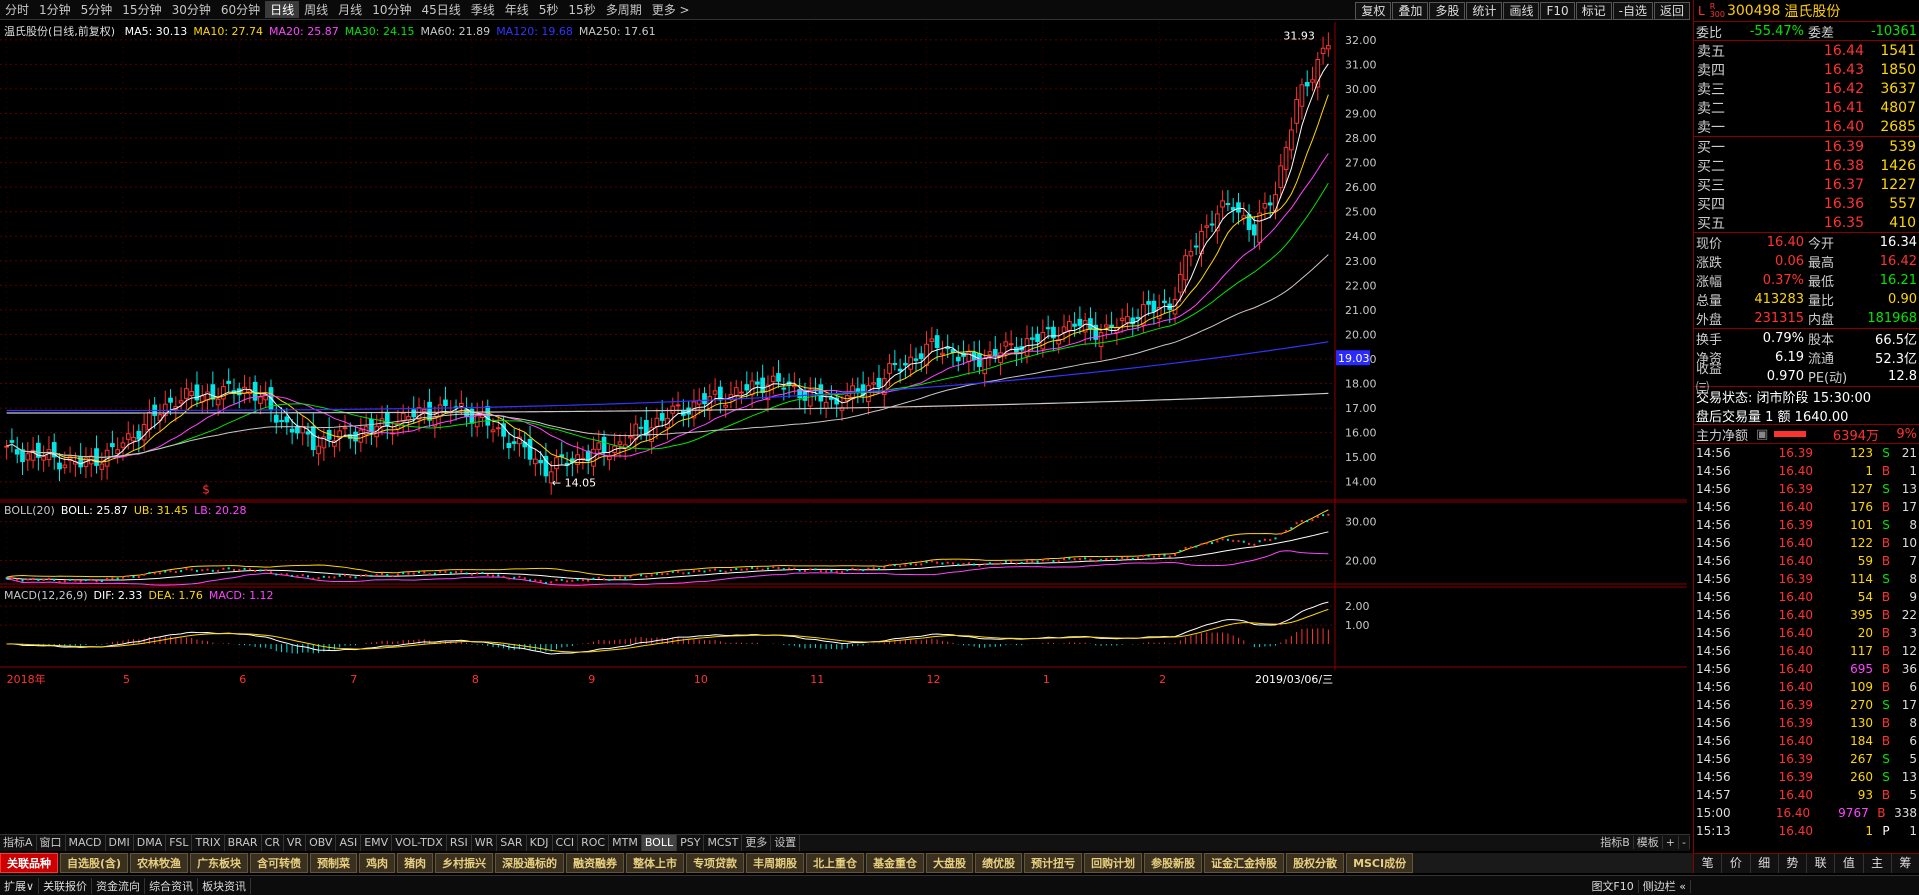  I want to click on sector-tag: 鸡肉, so click(377, 863).